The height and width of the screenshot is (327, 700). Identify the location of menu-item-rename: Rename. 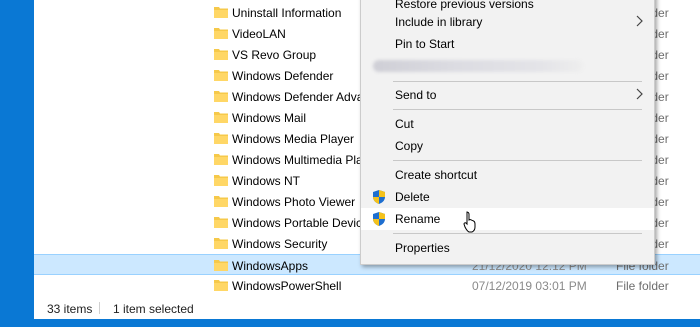
(507, 219).